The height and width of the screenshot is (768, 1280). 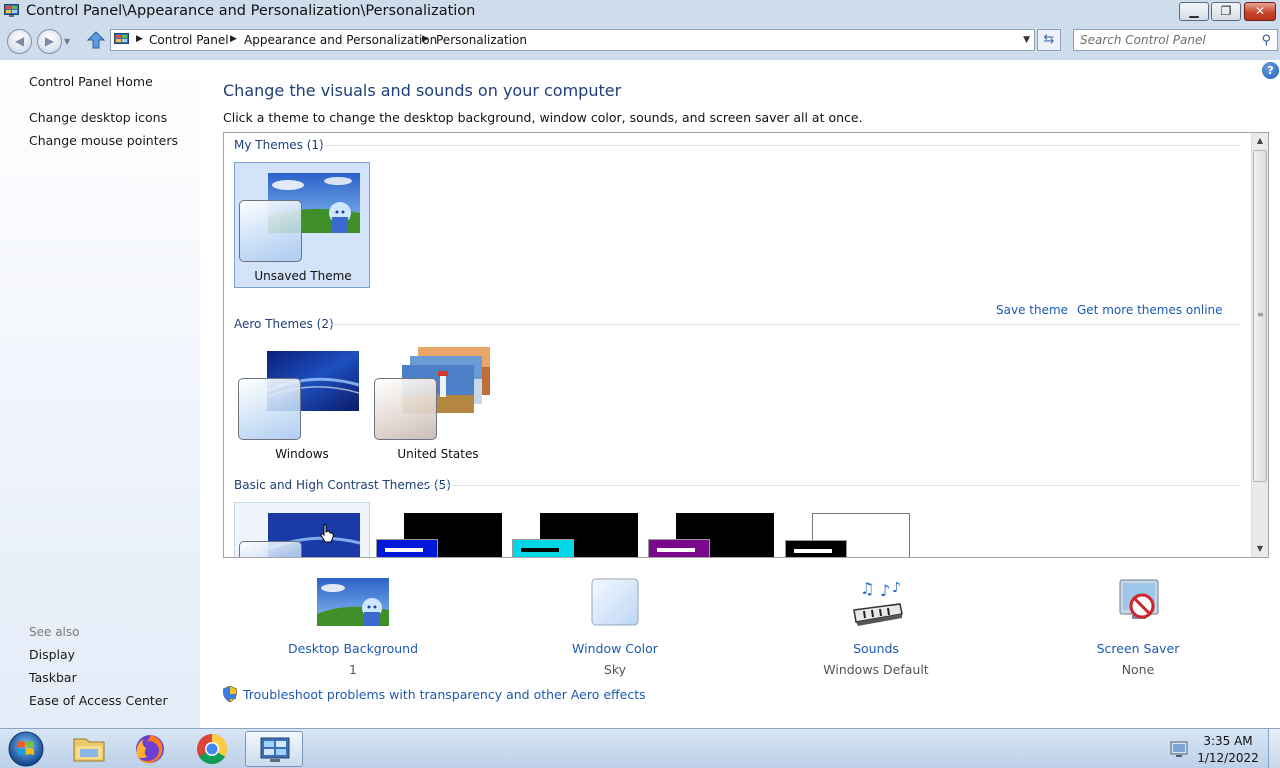 I want to click on theme-high-contrast-white, so click(x=847, y=535).